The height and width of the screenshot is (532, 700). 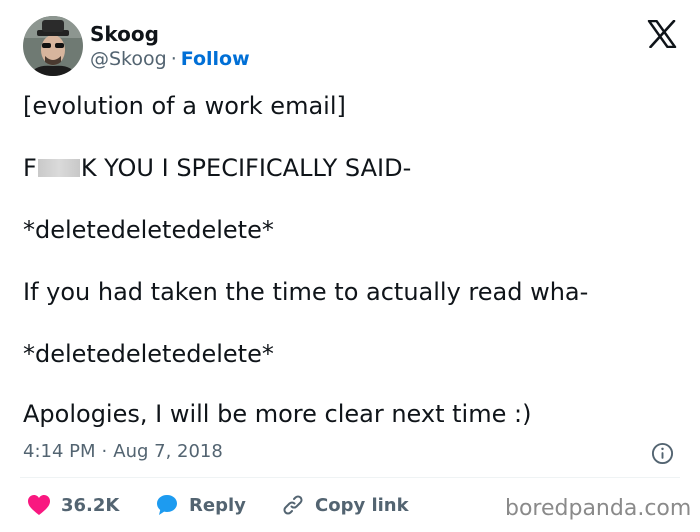 I want to click on avatar-image, so click(x=53, y=46).